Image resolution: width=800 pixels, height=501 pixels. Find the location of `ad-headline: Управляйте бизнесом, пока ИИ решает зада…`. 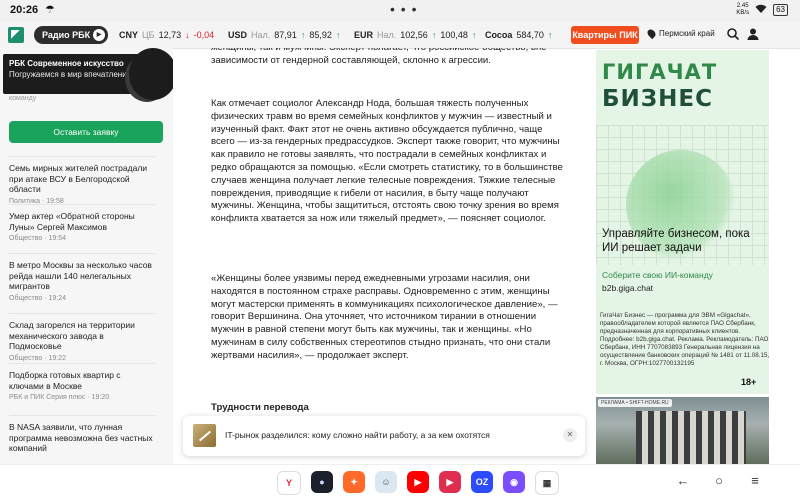

ad-headline: Управляйте бизнесом, пока ИИ решает зада… is located at coordinates (676, 241).